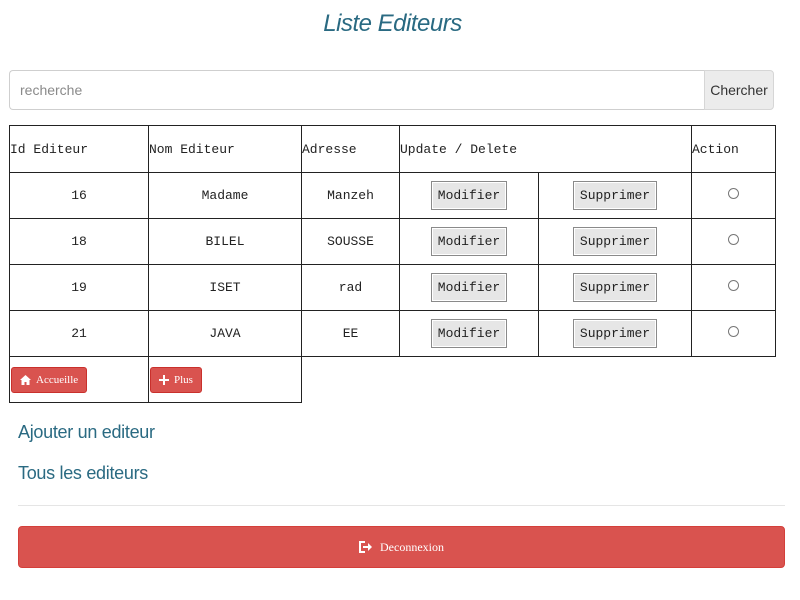  Describe the element at coordinates (79, 195) in the screenshot. I see `cell-id: 16` at that location.